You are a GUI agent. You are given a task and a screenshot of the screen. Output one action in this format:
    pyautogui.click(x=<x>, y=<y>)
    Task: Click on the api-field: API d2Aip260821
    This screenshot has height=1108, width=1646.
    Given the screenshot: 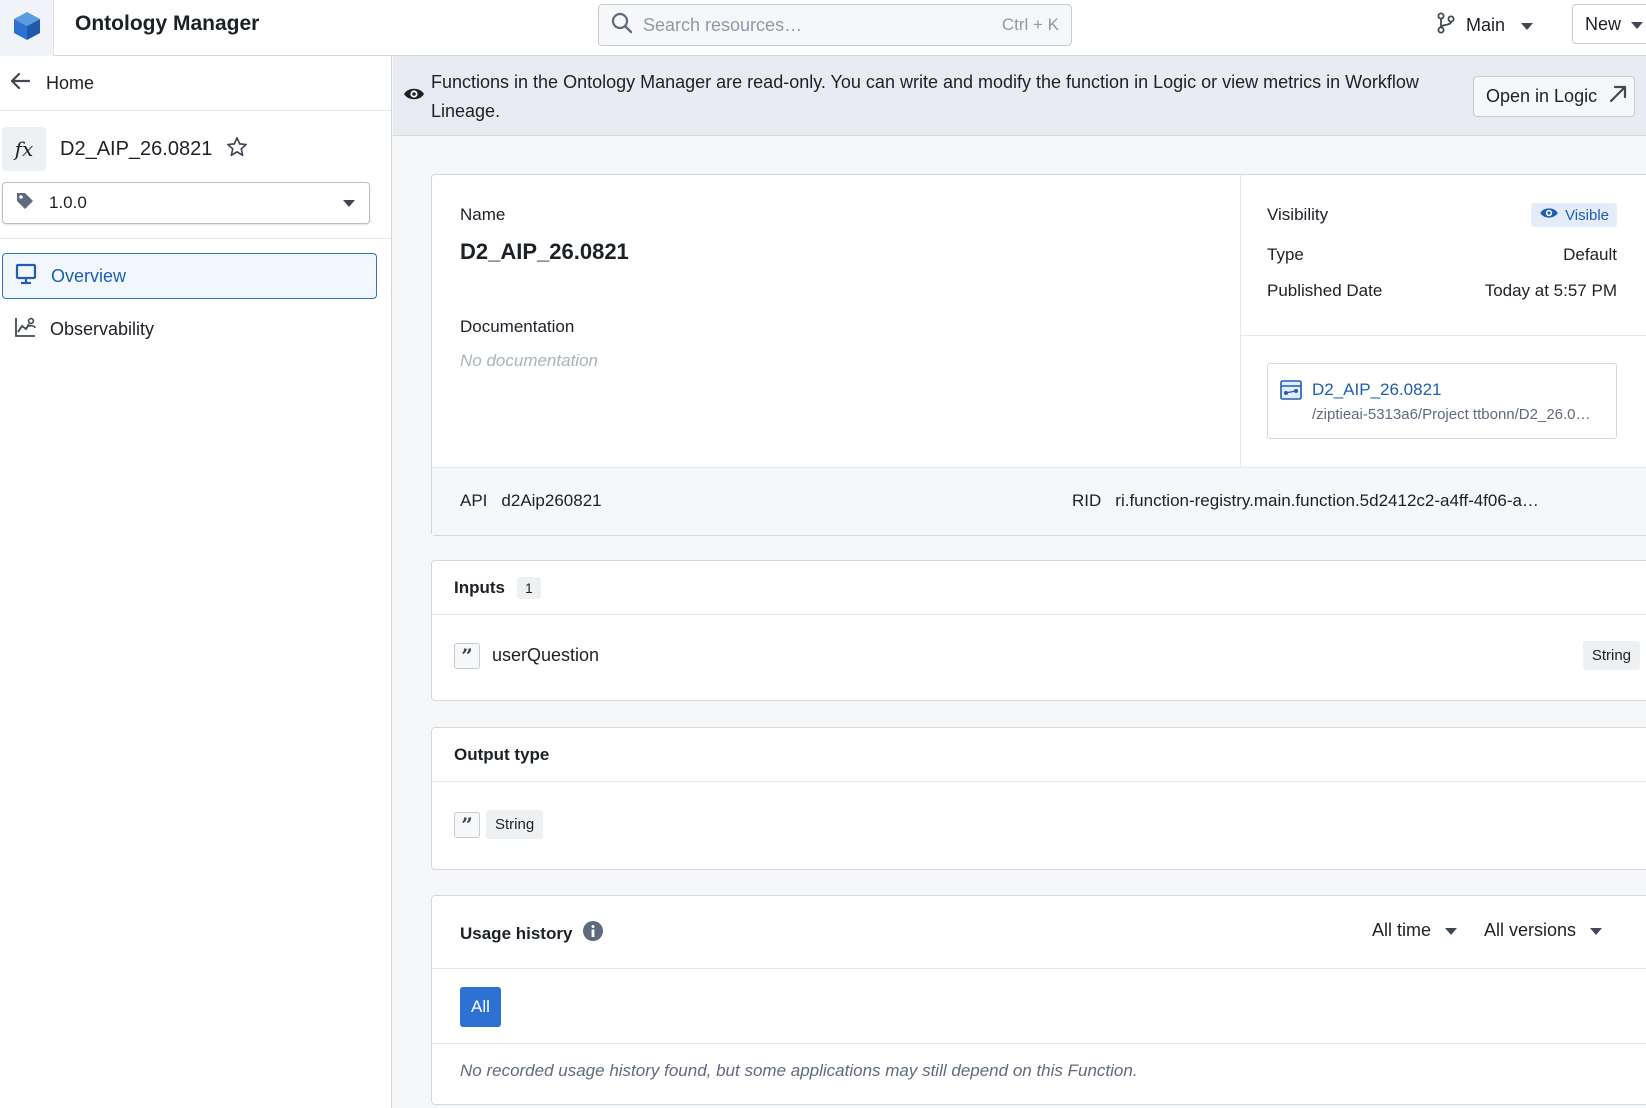 What is the action you would take?
    pyautogui.click(x=531, y=501)
    